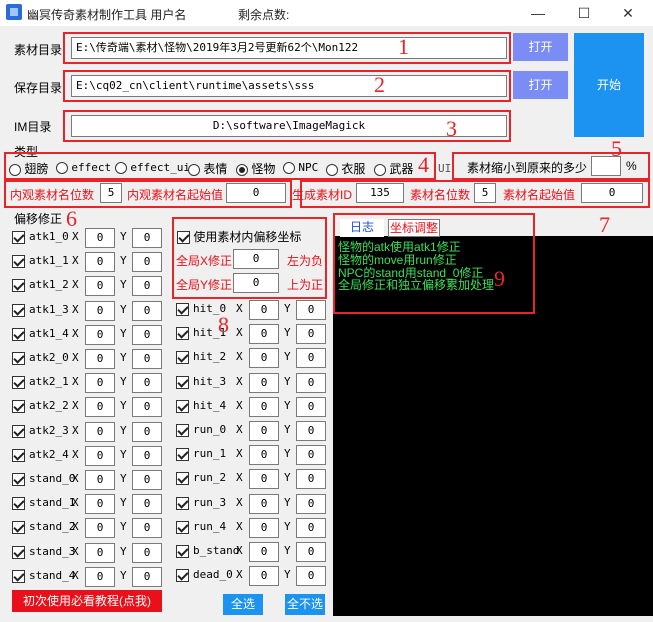 Image resolution: width=653 pixels, height=622 pixels. What do you see at coordinates (300, 167) in the screenshot?
I see `radio-npc: NPC` at bounding box center [300, 167].